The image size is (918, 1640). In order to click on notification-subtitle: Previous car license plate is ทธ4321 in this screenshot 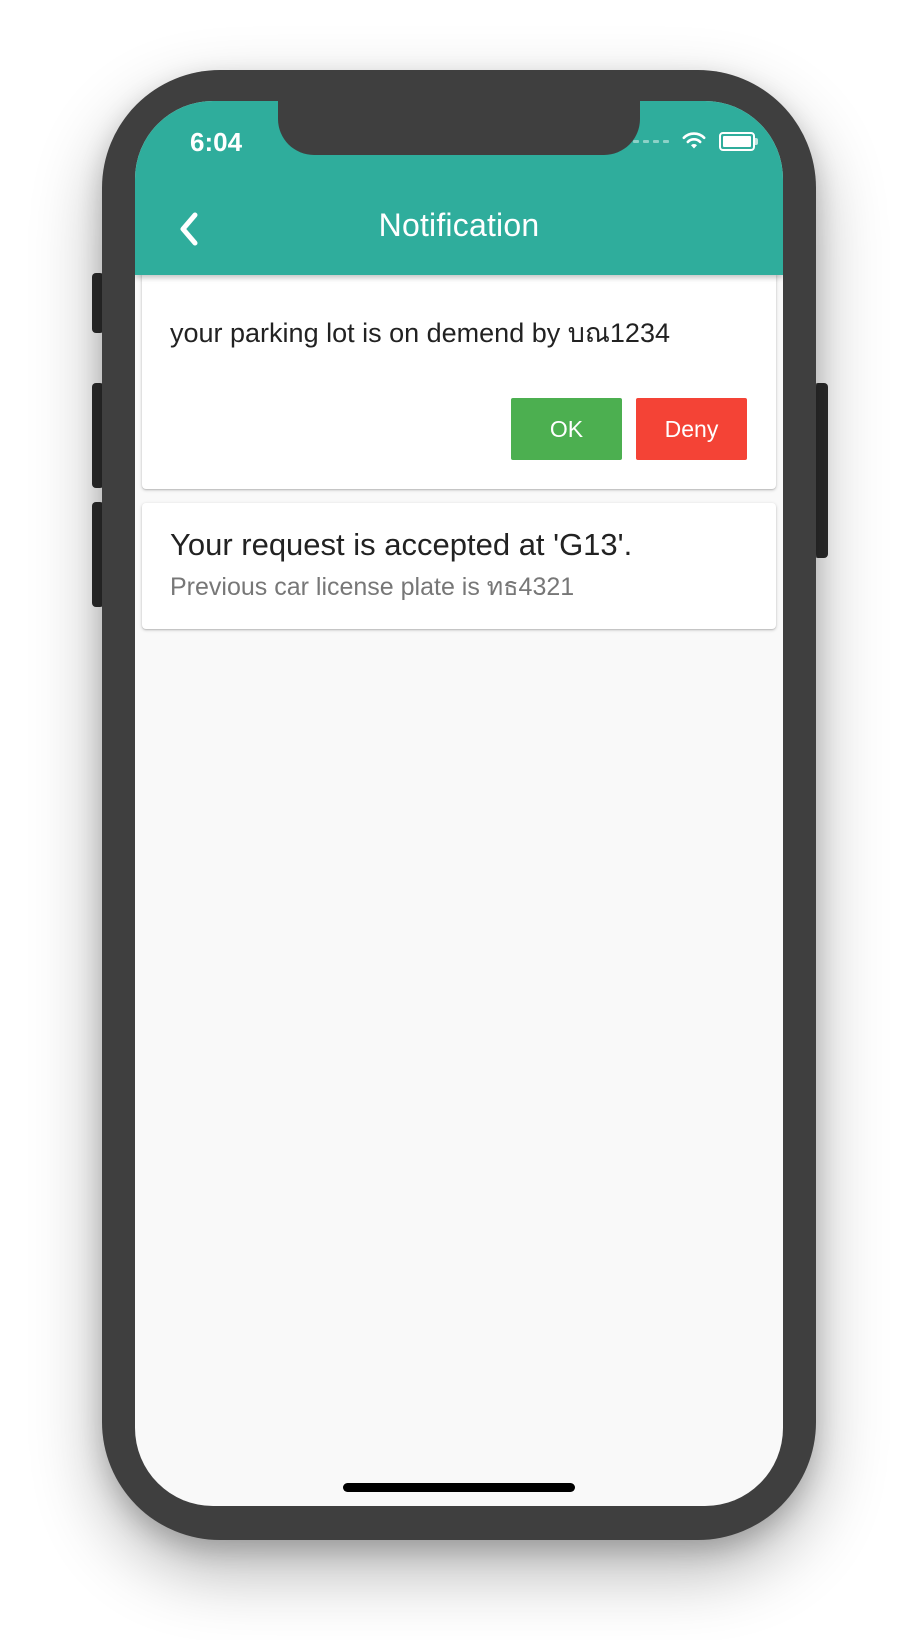, I will do `click(372, 587)`.